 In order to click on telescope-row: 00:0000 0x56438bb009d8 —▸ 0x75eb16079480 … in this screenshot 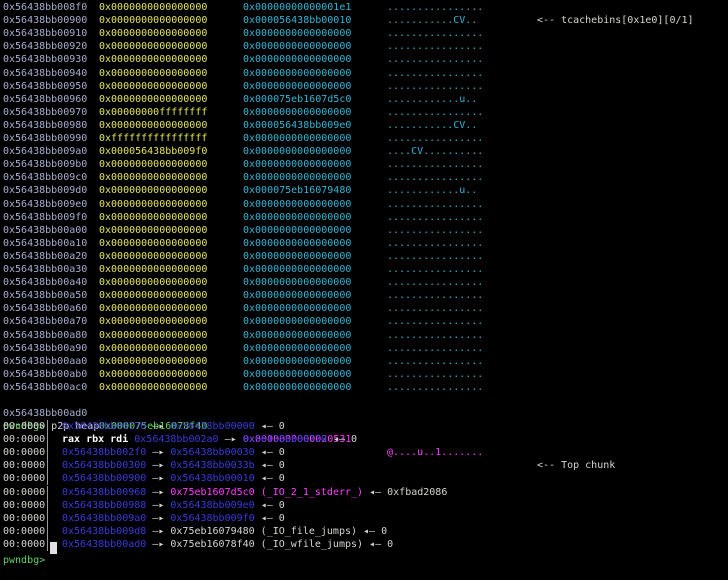, I will do `click(364, 531)`.